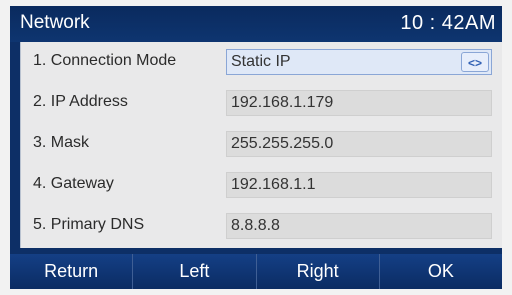 The height and width of the screenshot is (295, 512). I want to click on title-bar: Network 10 : 42AM, so click(256, 24).